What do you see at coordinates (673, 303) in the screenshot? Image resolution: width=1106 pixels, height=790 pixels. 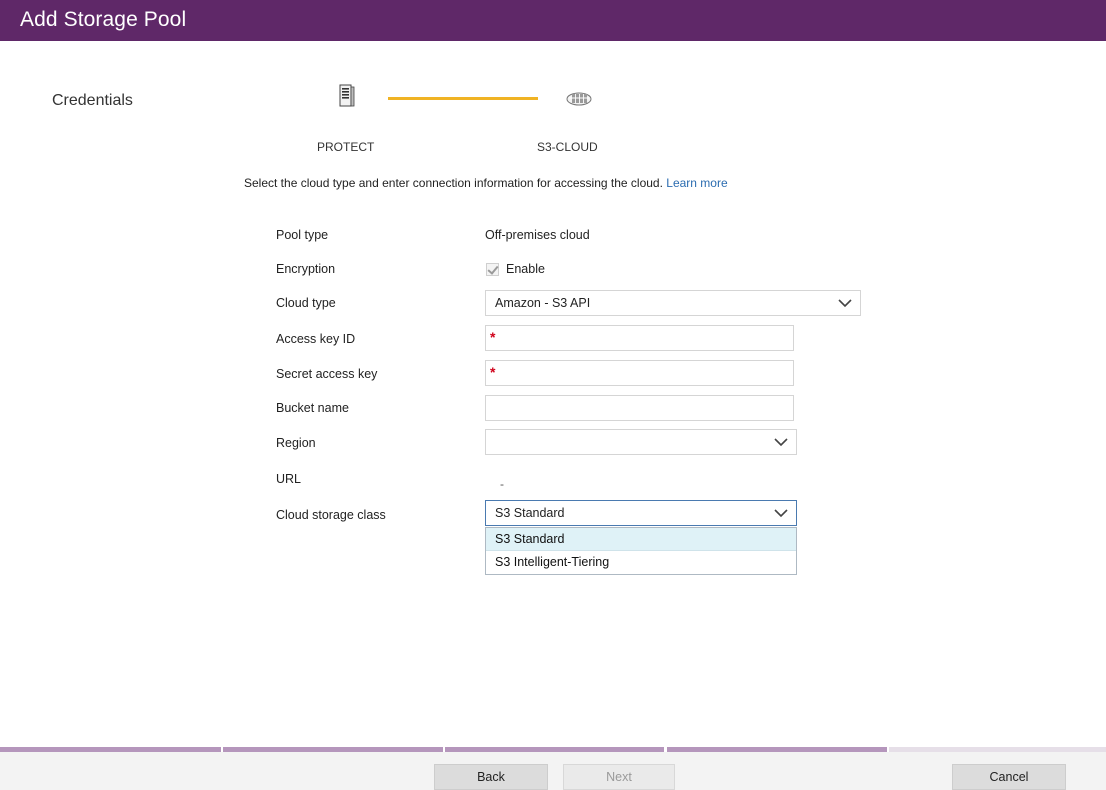 I see `cloud-type-select: Amazon - S3 API` at bounding box center [673, 303].